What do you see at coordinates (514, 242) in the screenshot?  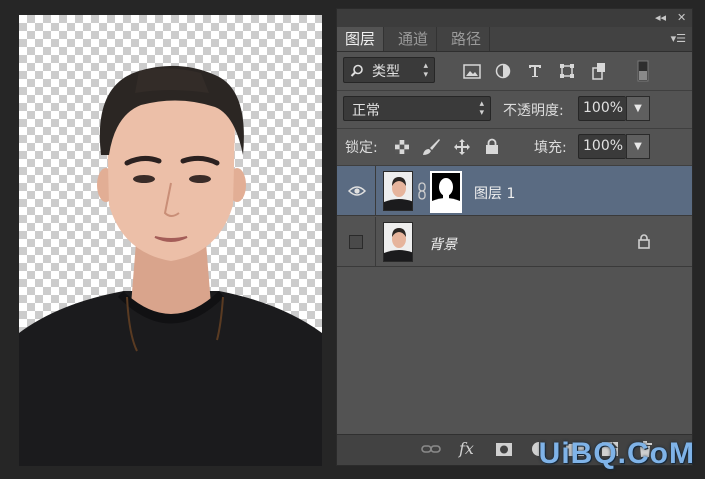 I see `layer-row-background: 背景` at bounding box center [514, 242].